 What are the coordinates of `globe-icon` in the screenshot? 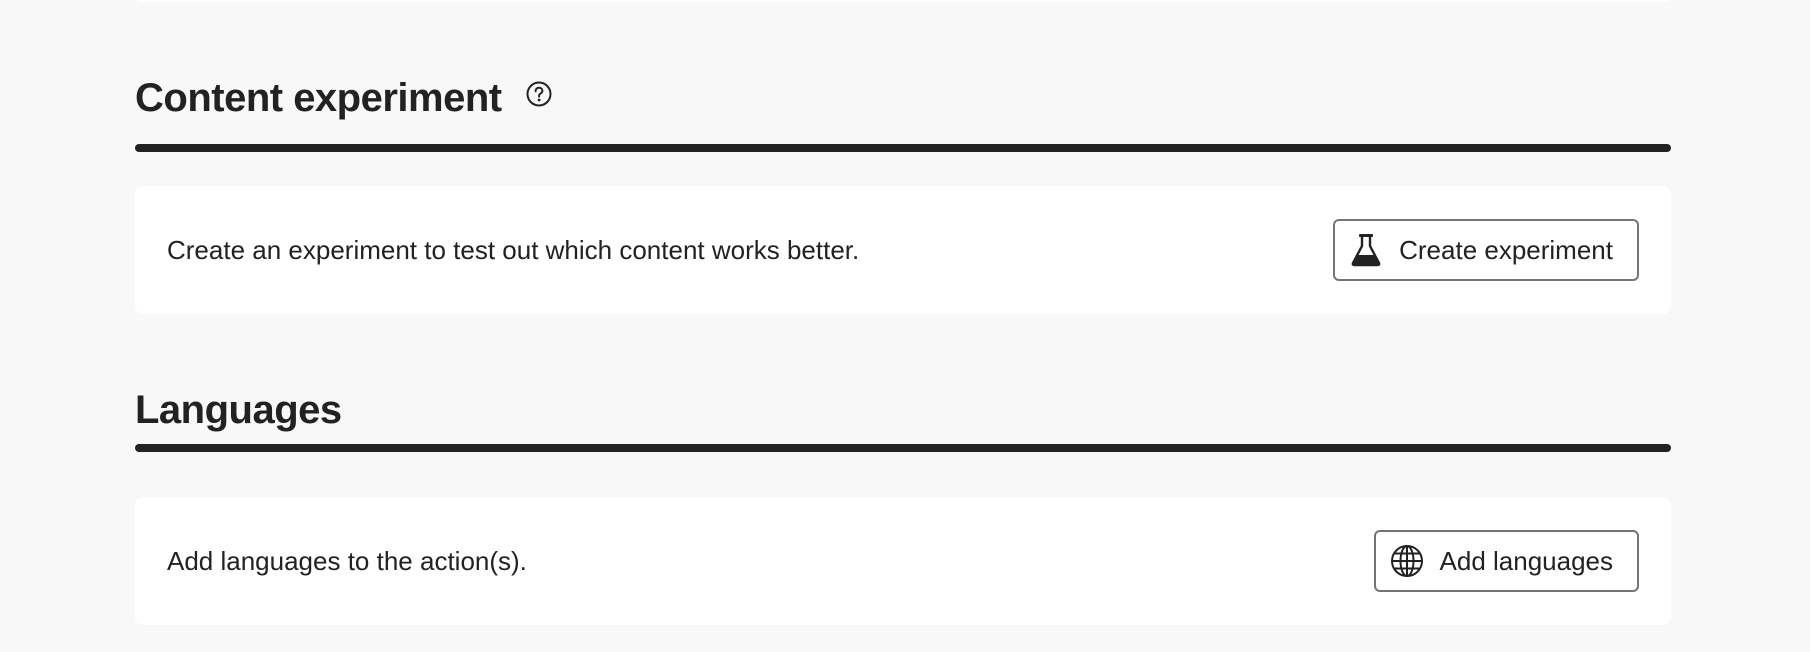 It's located at (1407, 561).